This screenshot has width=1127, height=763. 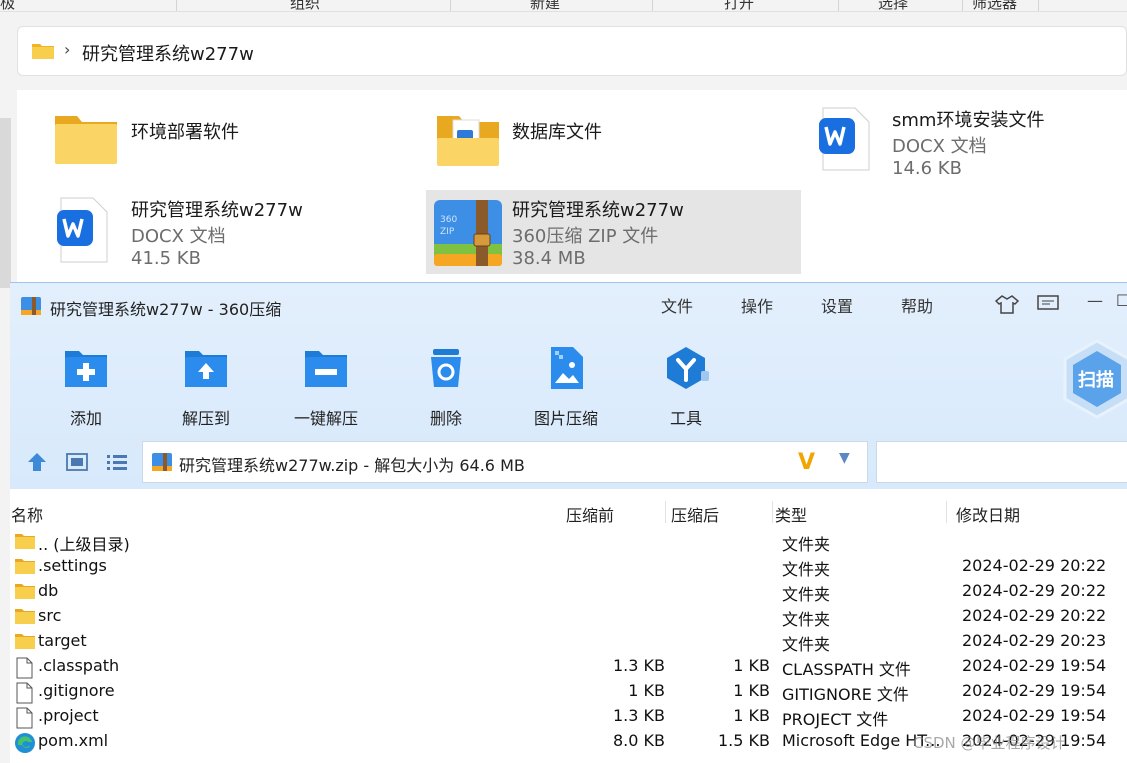 What do you see at coordinates (1007, 304) in the screenshot?
I see `skin-icon` at bounding box center [1007, 304].